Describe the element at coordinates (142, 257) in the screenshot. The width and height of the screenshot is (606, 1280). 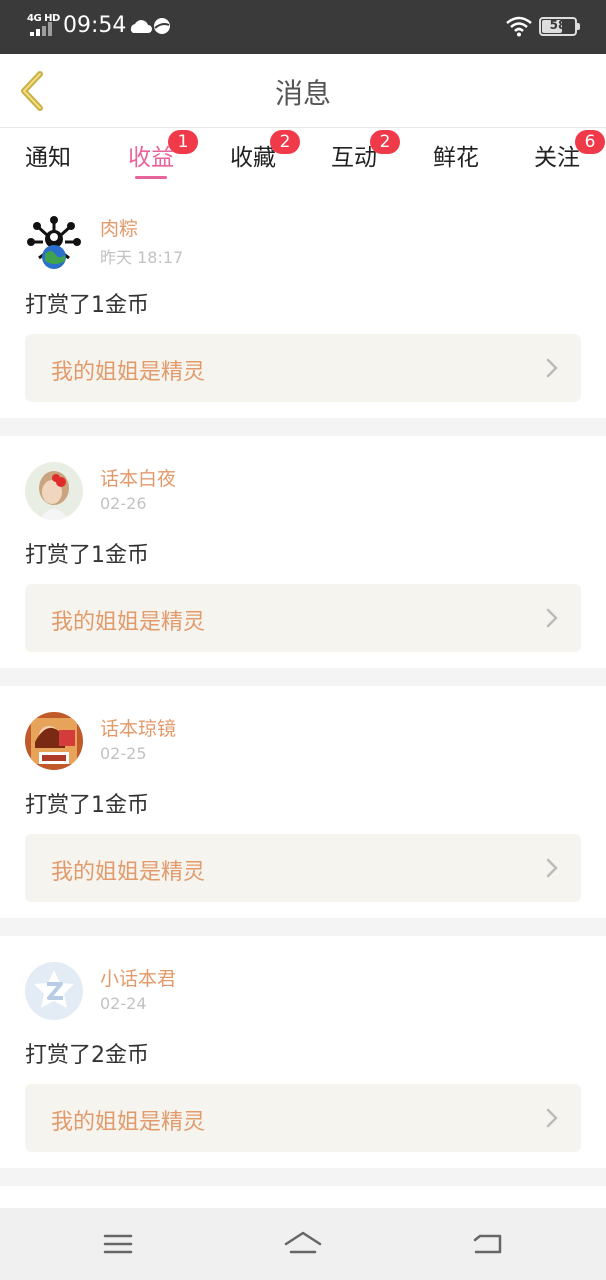
I see `timestamp: 昨天 18:17` at that location.